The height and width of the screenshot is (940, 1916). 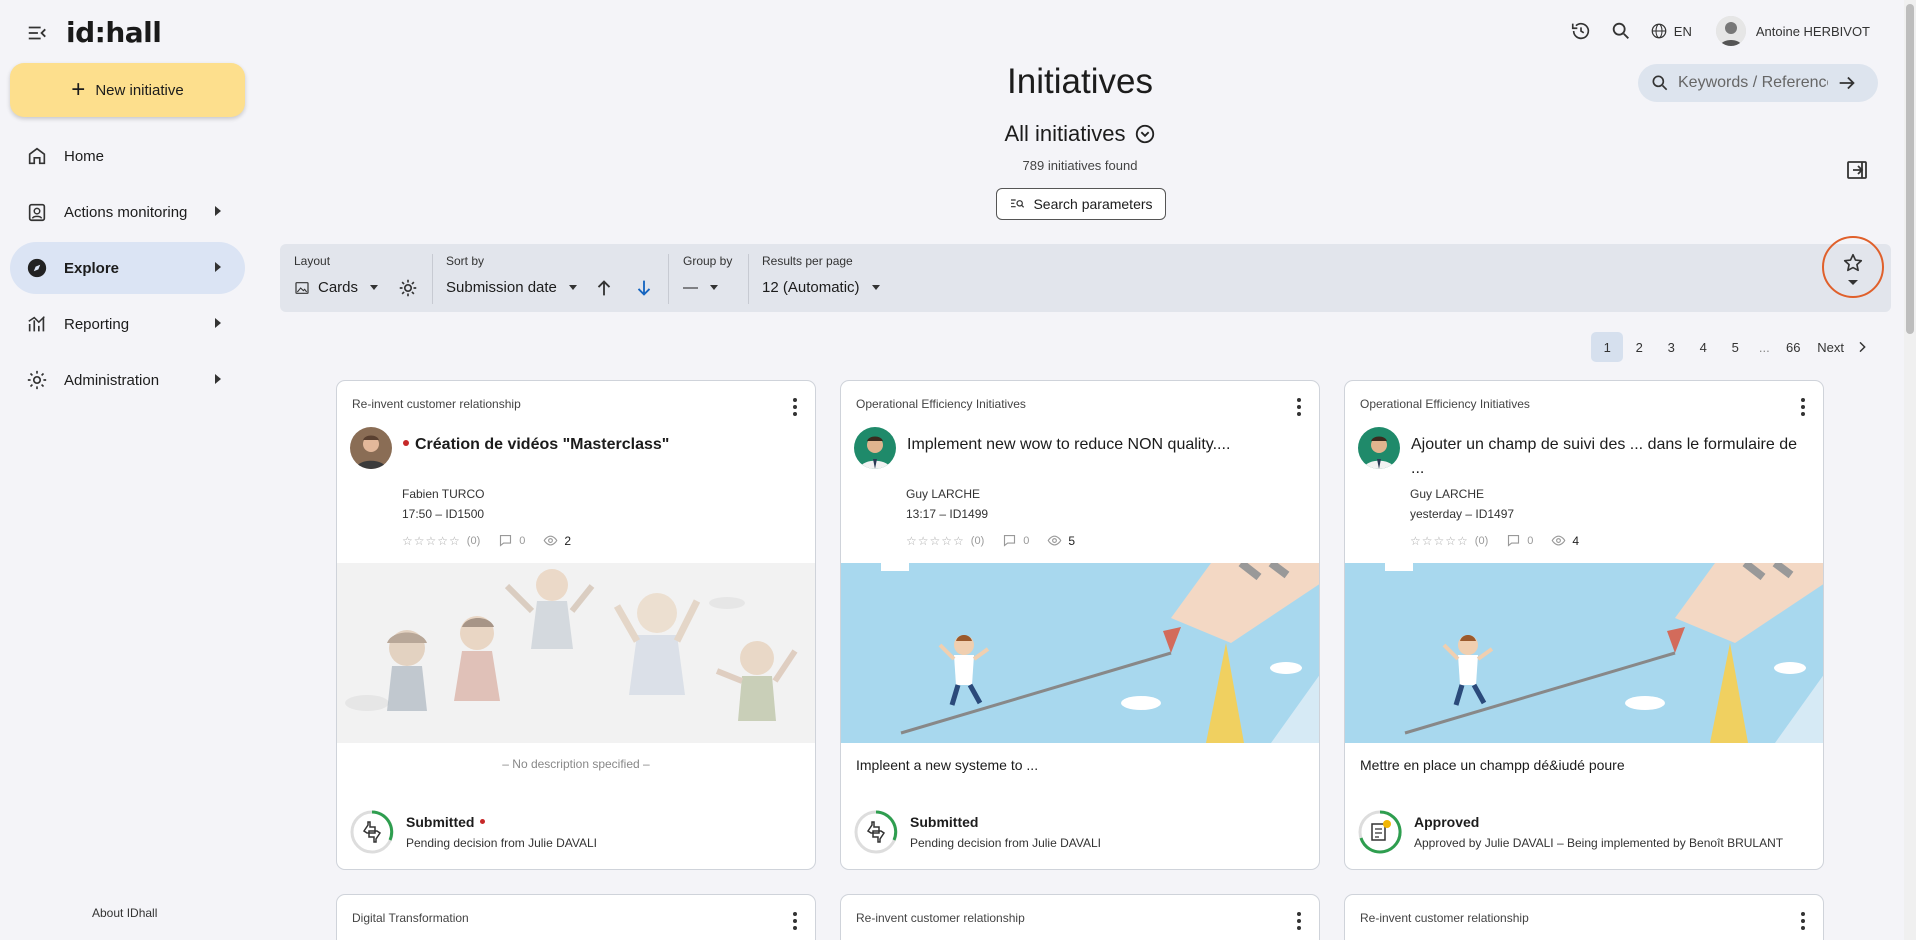 I want to click on views-count: 4, so click(x=1565, y=540).